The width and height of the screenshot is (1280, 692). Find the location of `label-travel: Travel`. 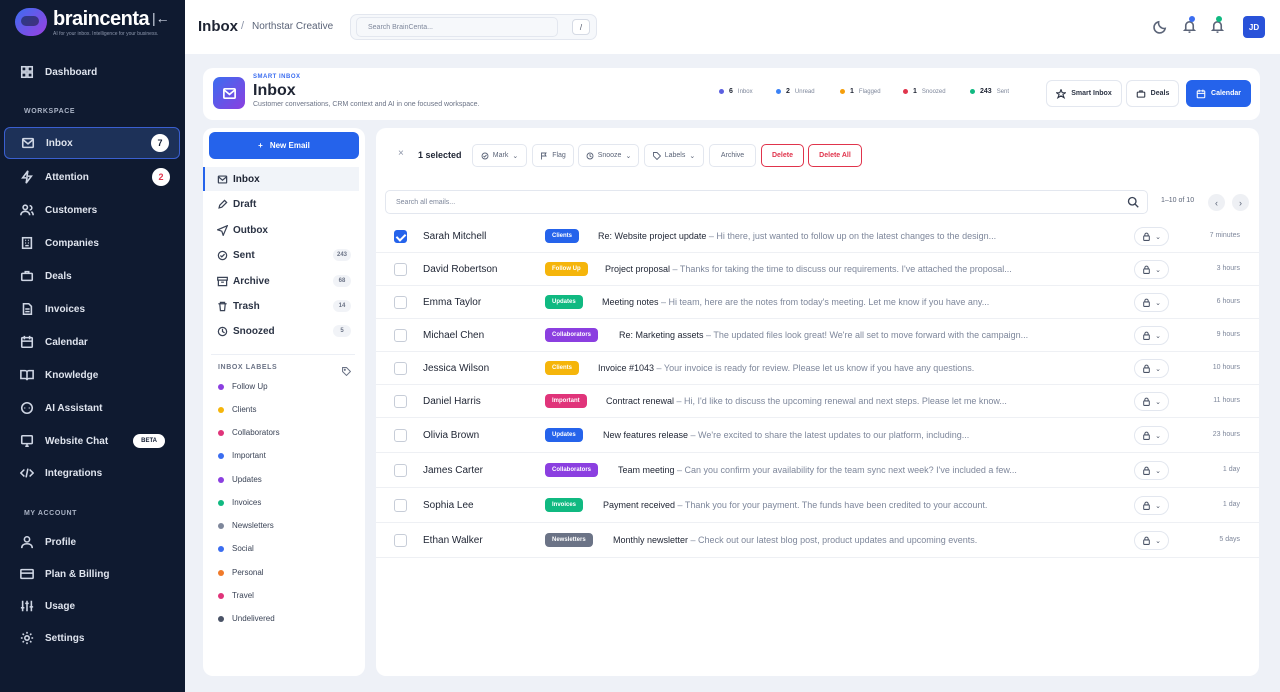

label-travel: Travel is located at coordinates (236, 595).